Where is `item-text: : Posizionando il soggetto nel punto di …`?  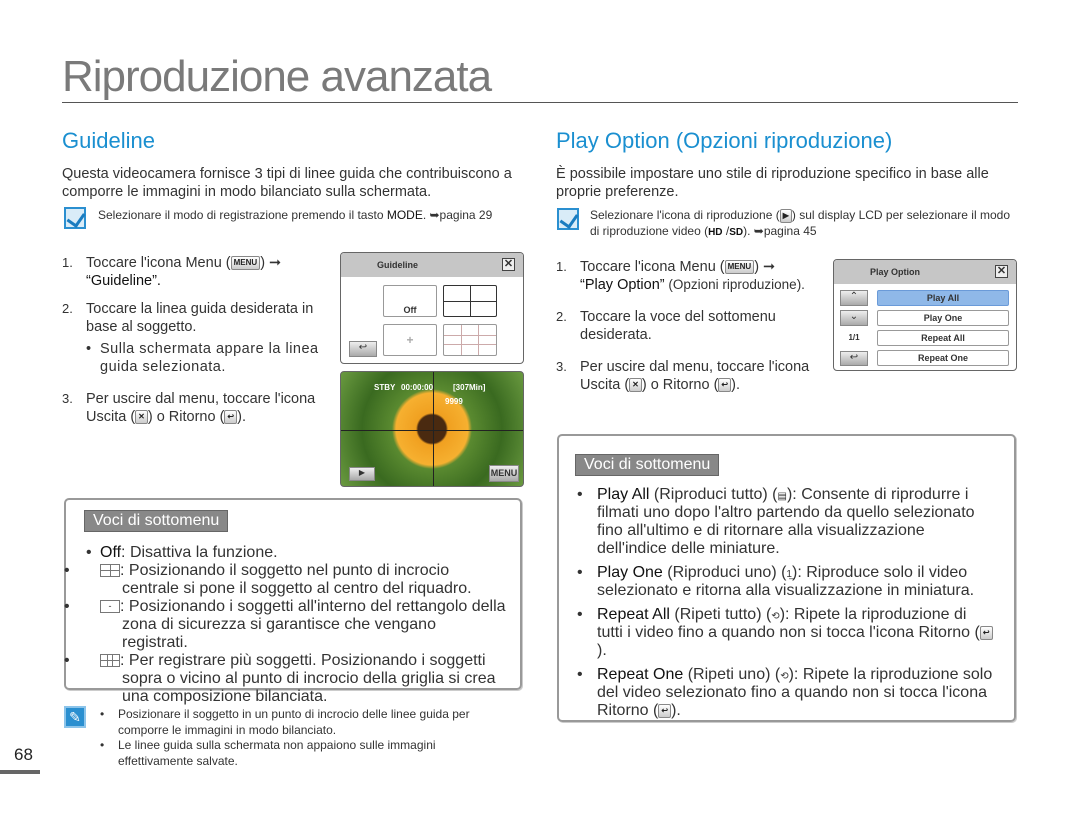 item-text: : Posizionando il soggetto nel punto di … is located at coordinates (296, 579).